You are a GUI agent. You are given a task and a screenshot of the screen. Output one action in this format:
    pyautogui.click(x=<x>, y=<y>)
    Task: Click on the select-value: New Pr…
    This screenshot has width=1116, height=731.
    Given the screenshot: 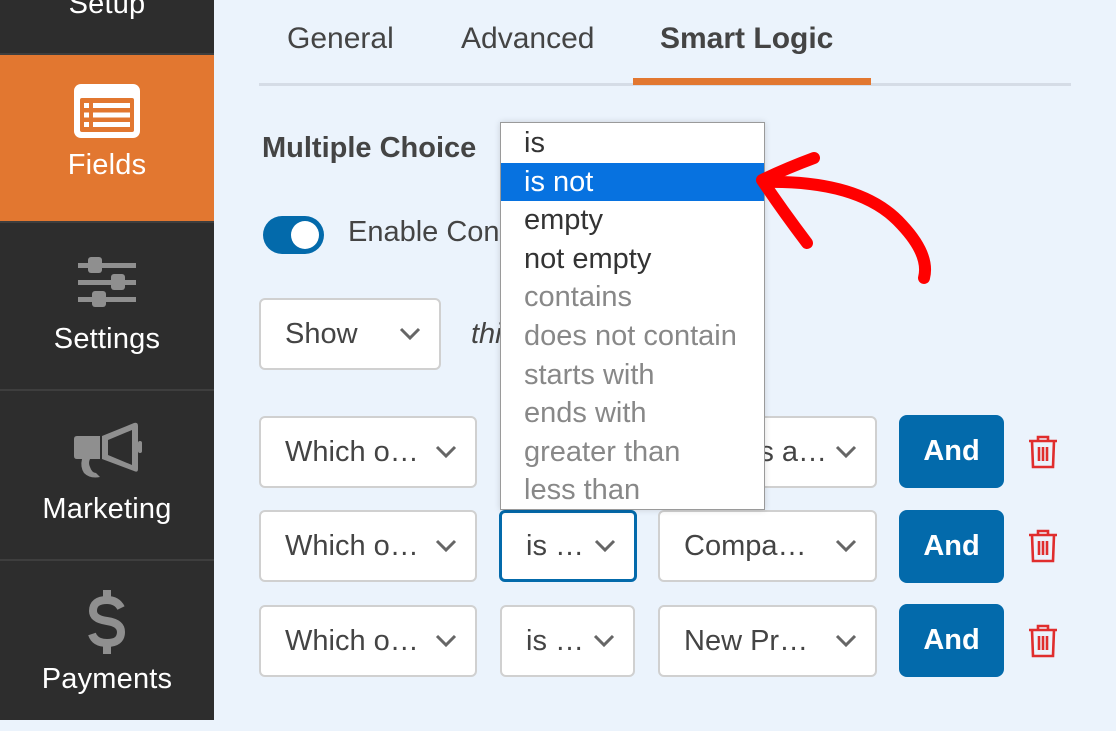 What is the action you would take?
    pyautogui.click(x=746, y=640)
    